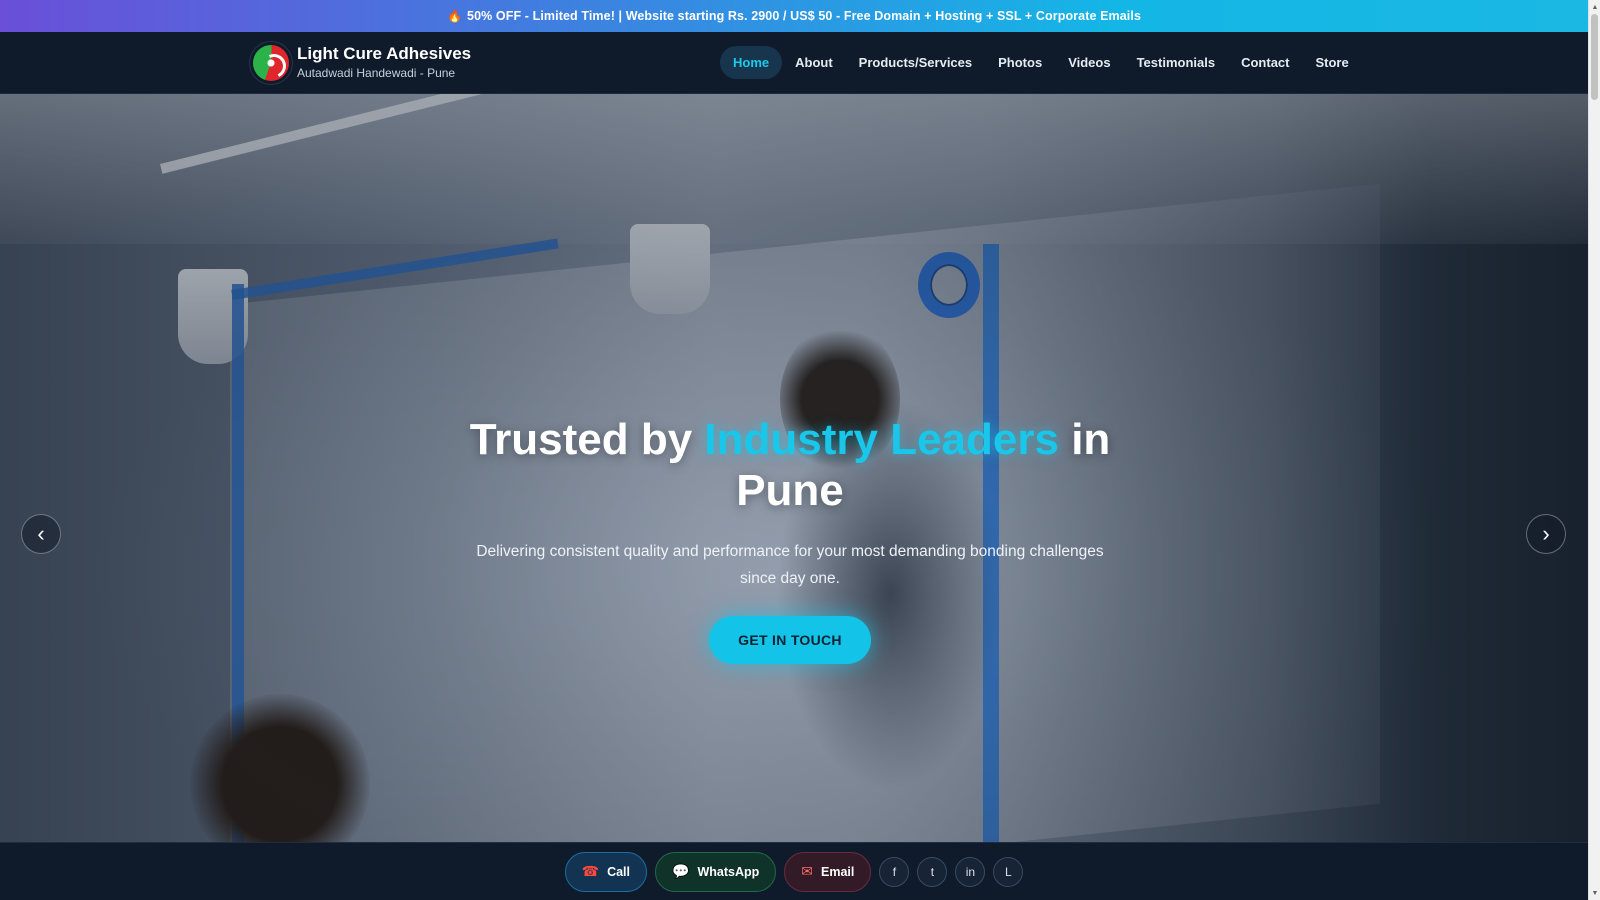  Describe the element at coordinates (681, 871) in the screenshot. I see `chat-icon: 💬` at that location.